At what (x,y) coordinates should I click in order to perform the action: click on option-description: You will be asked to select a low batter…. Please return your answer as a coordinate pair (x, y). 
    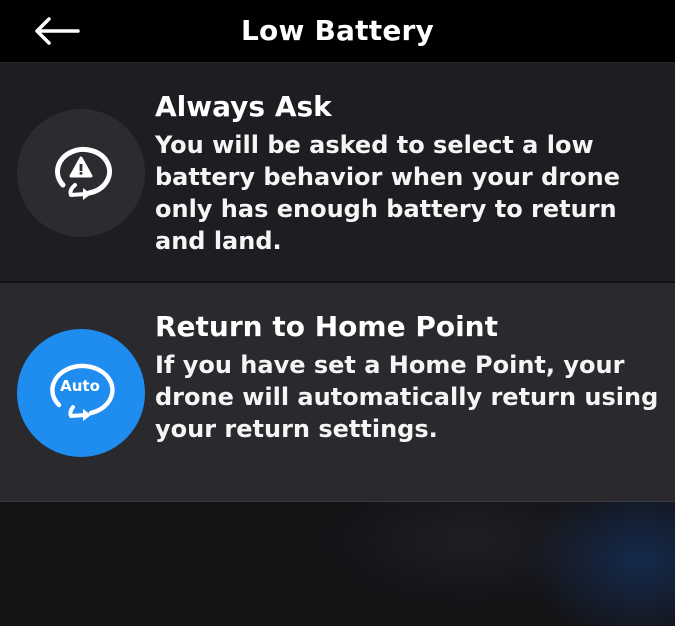
    Looking at the image, I should click on (387, 193).